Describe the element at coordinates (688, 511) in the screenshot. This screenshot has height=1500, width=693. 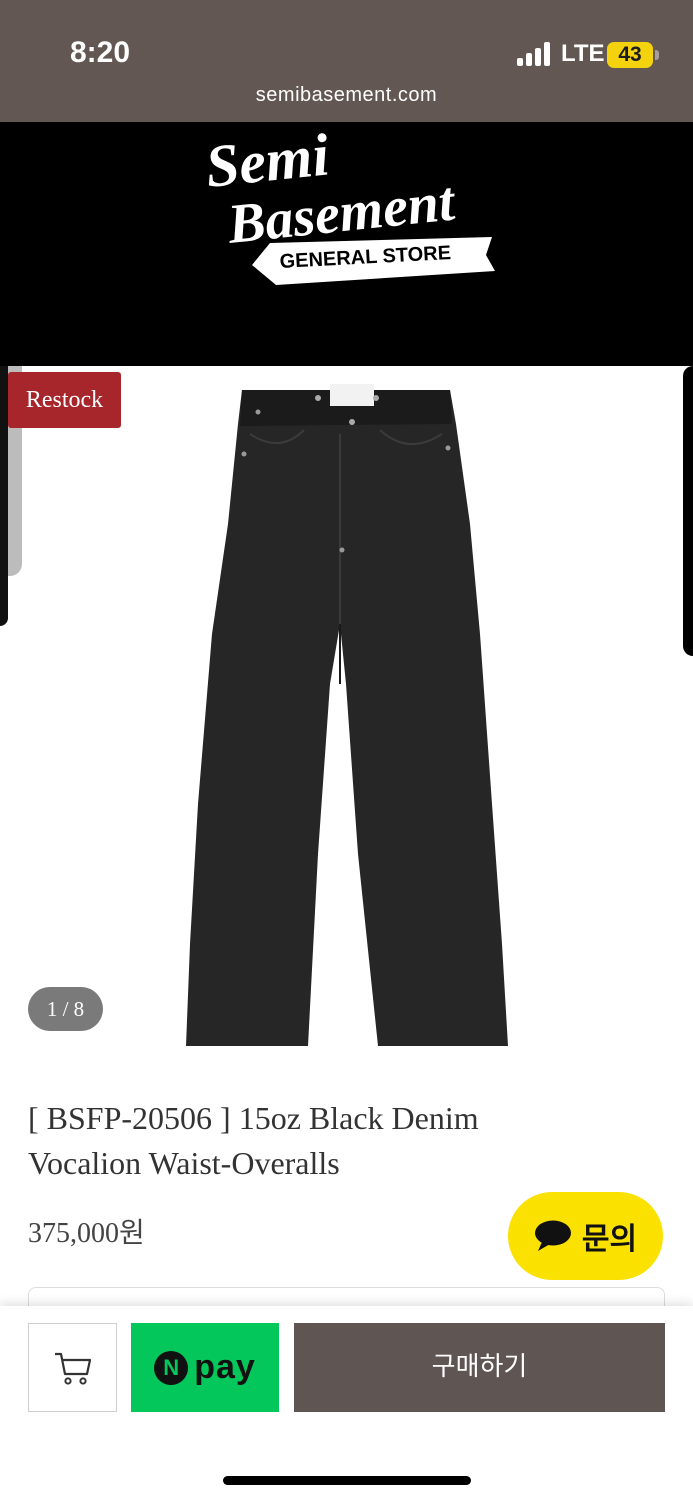
I see `next-slide-peek` at that location.